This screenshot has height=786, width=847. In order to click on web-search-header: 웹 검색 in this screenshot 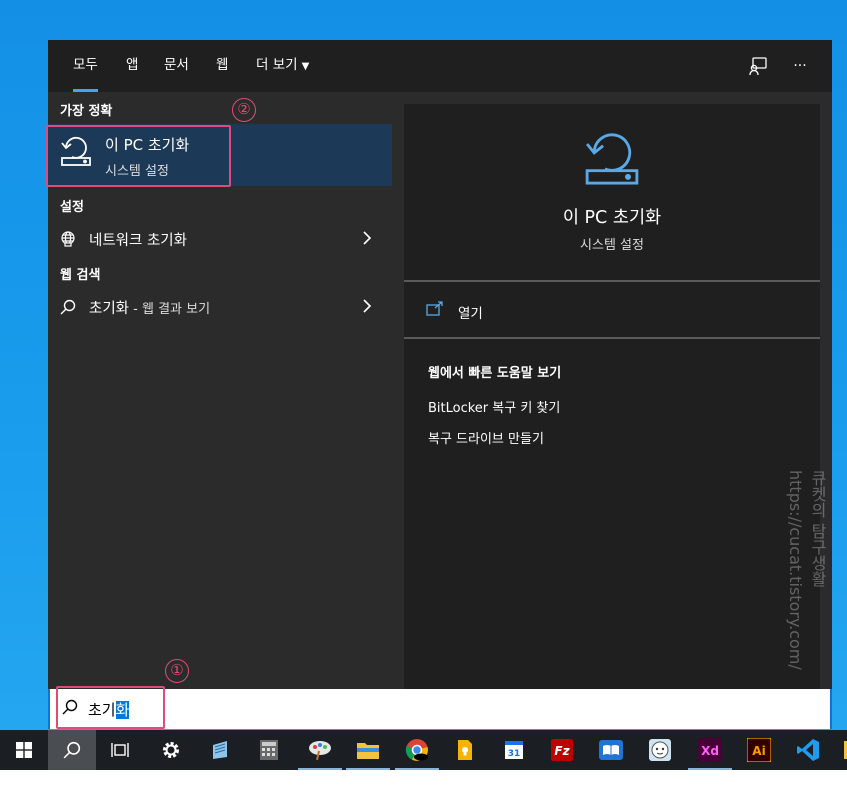, I will do `click(80, 275)`.